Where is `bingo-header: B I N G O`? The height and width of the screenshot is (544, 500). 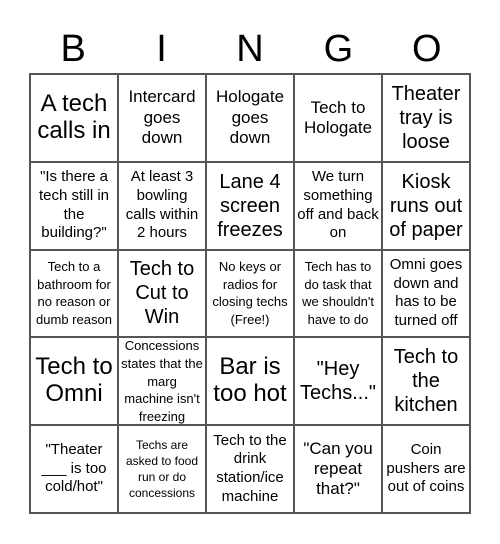
bingo-header: B I N G O is located at coordinates (250, 49).